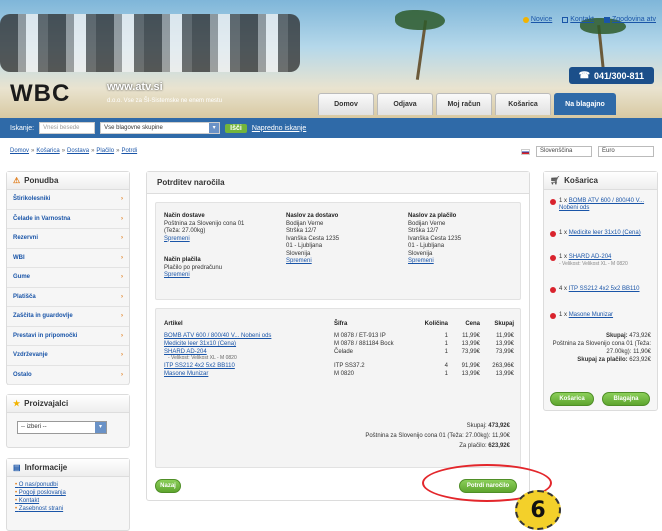 Image resolution: width=662 pixels, height=531 pixels. Describe the element at coordinates (68, 501) in the screenshot. I see `info-link: Kontakt` at that location.